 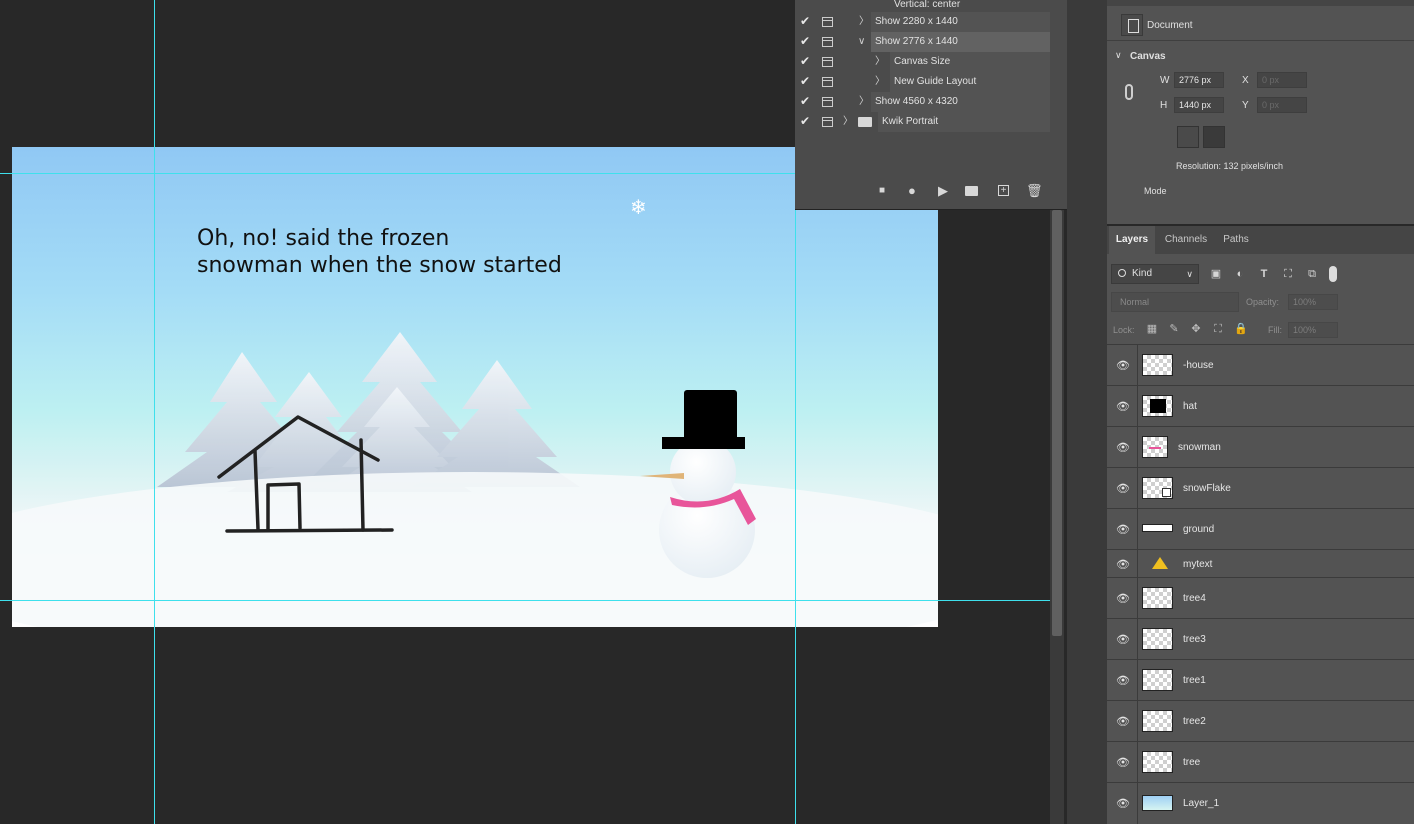 I want to click on layer-name: tree2, so click(x=1194, y=721).